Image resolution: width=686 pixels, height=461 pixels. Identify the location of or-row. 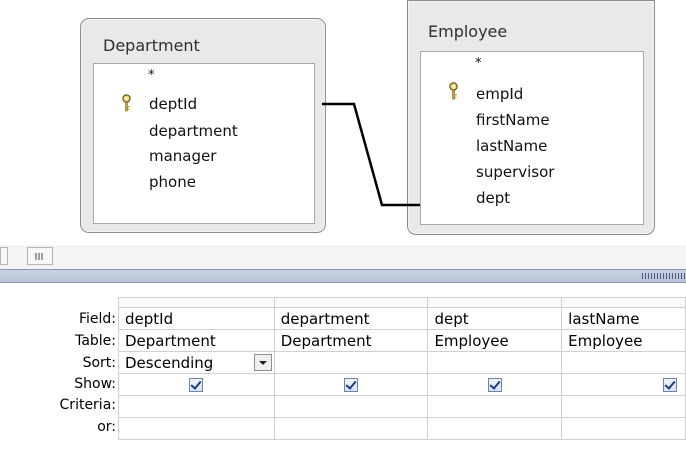
(402, 428).